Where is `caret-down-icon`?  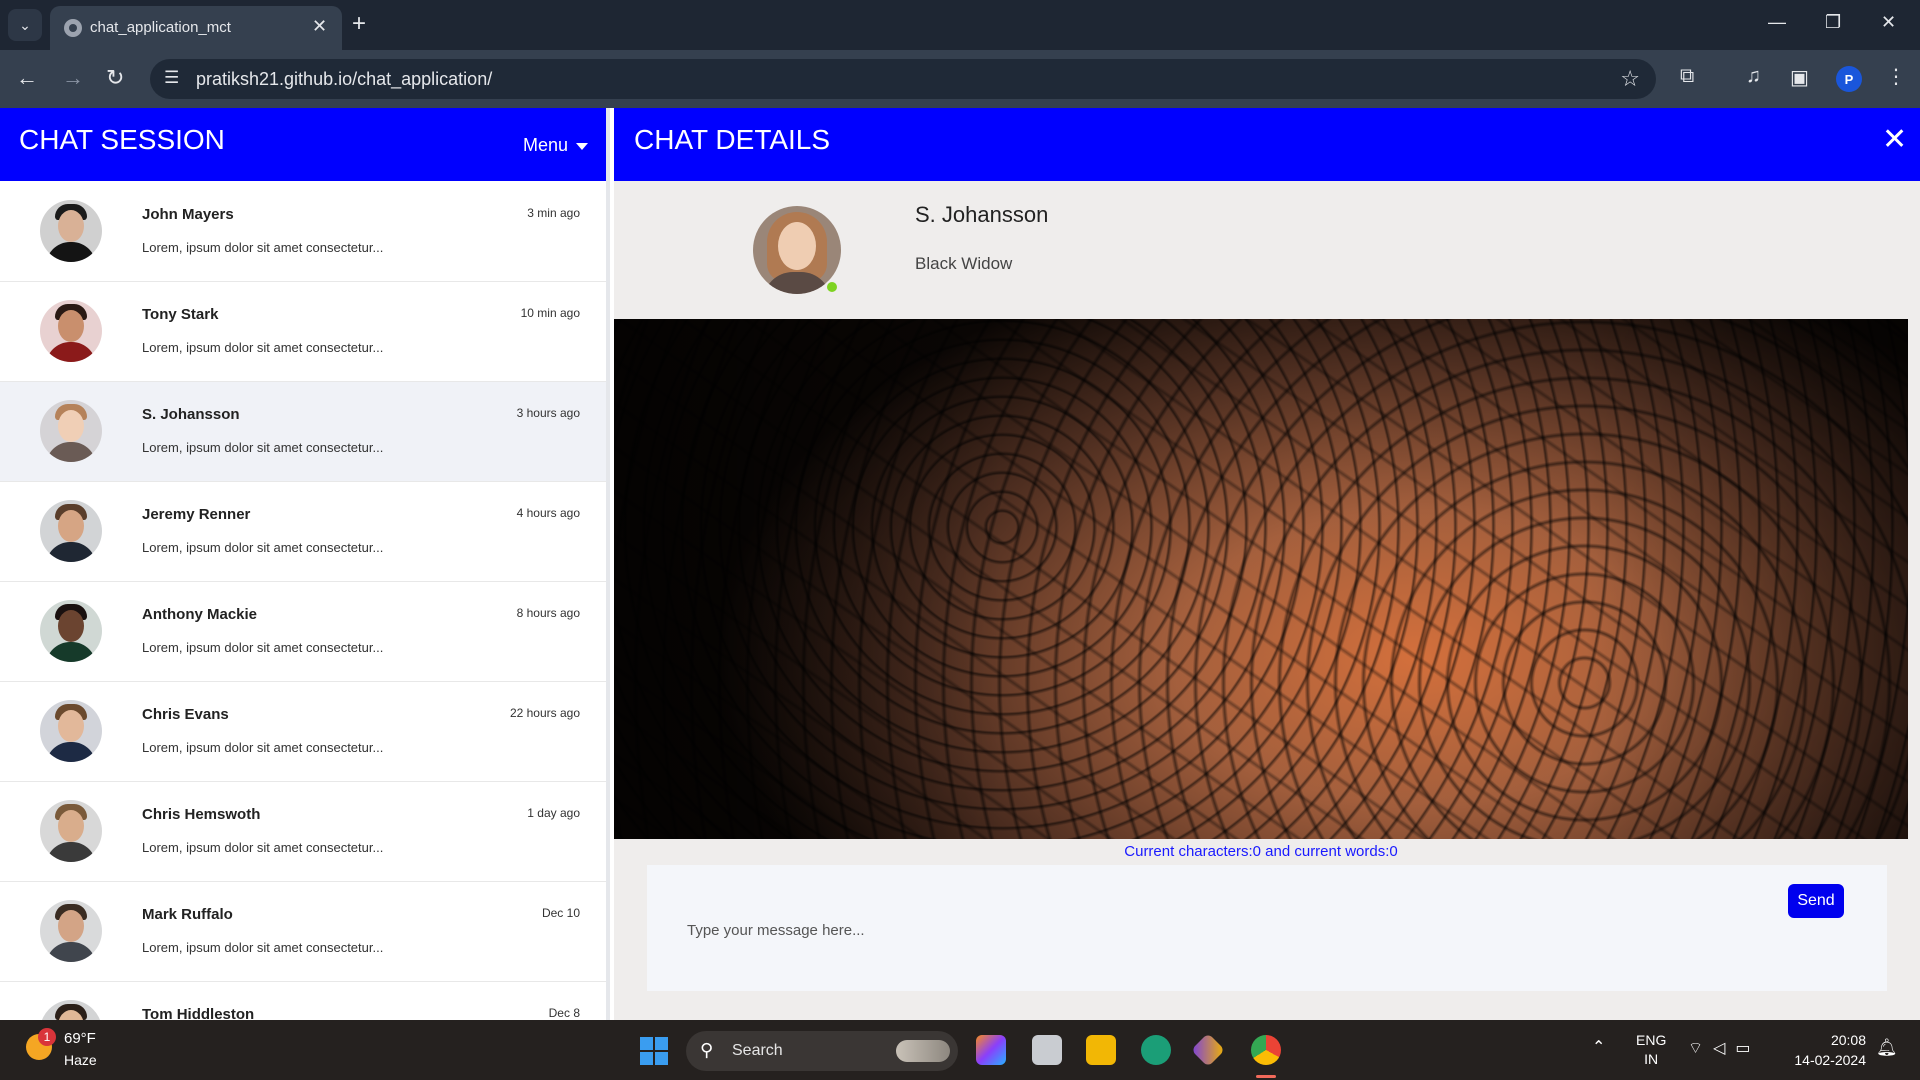 caret-down-icon is located at coordinates (582, 146).